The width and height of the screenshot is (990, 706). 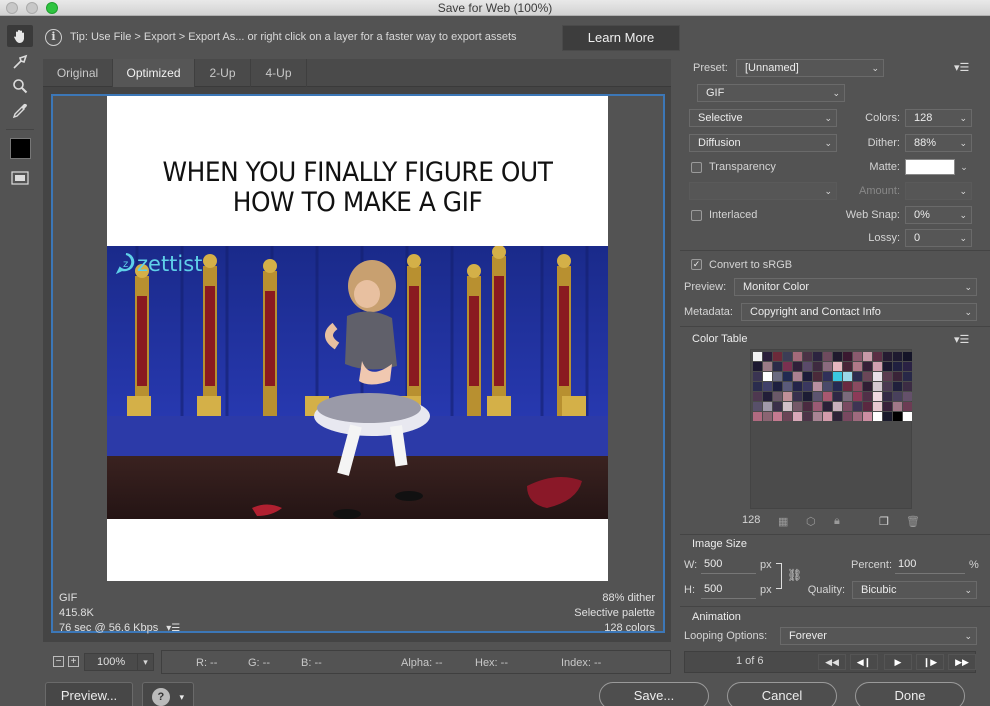 I want to click on interlaced-checkbox, so click(x=696, y=215).